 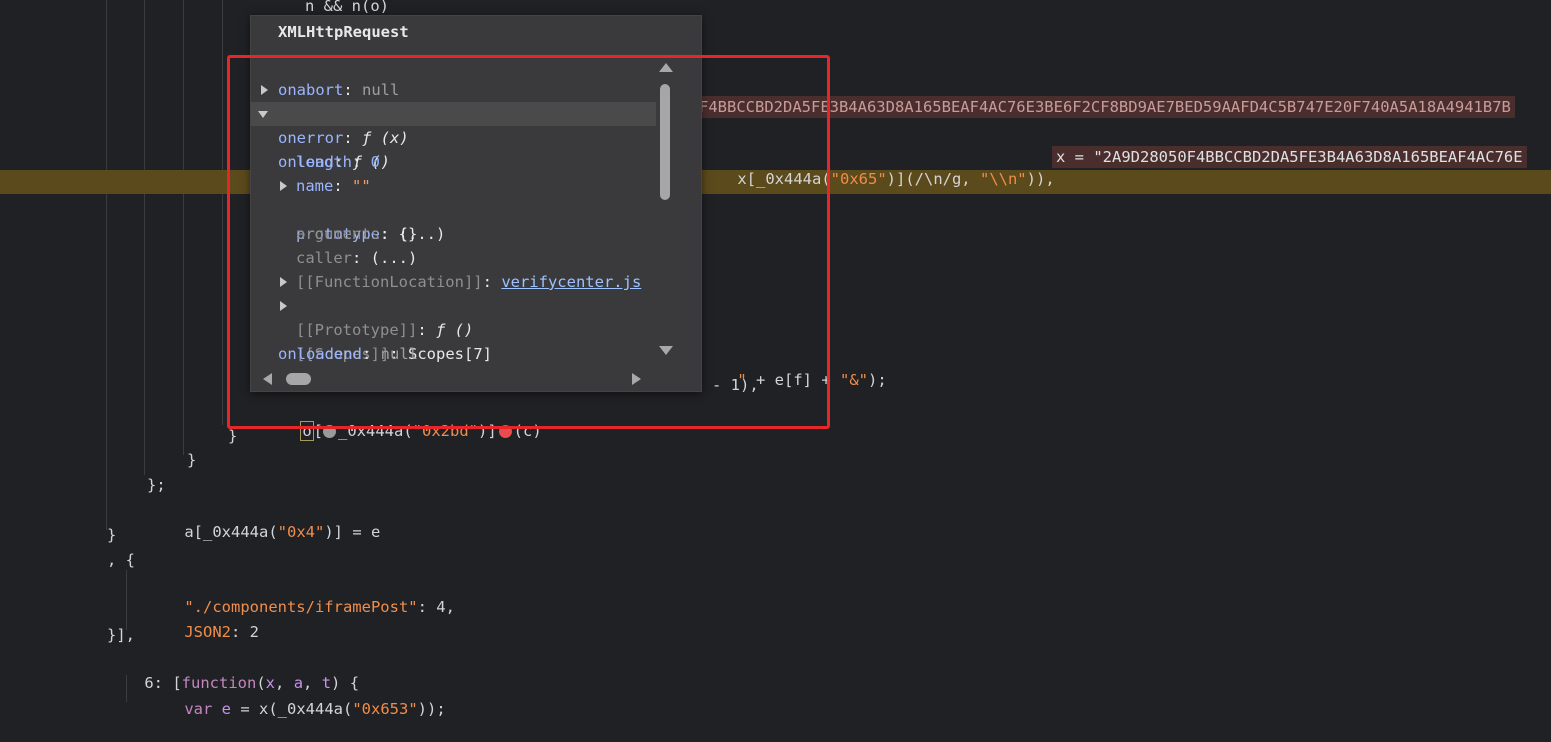 What do you see at coordinates (156, 485) in the screenshot?
I see `code-line: };` at bounding box center [156, 485].